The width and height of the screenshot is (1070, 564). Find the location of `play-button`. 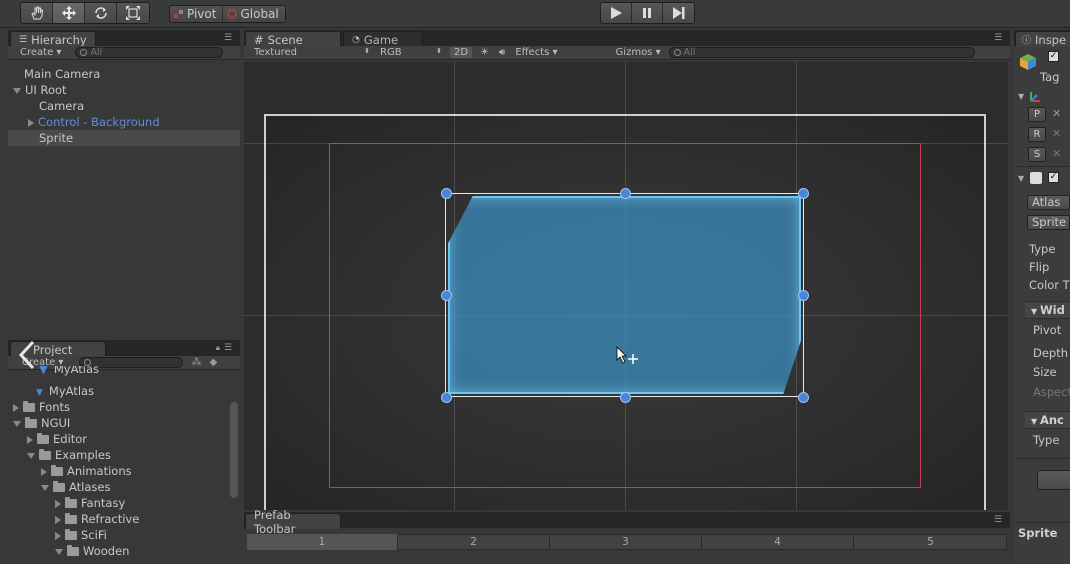

play-button is located at coordinates (616, 13).